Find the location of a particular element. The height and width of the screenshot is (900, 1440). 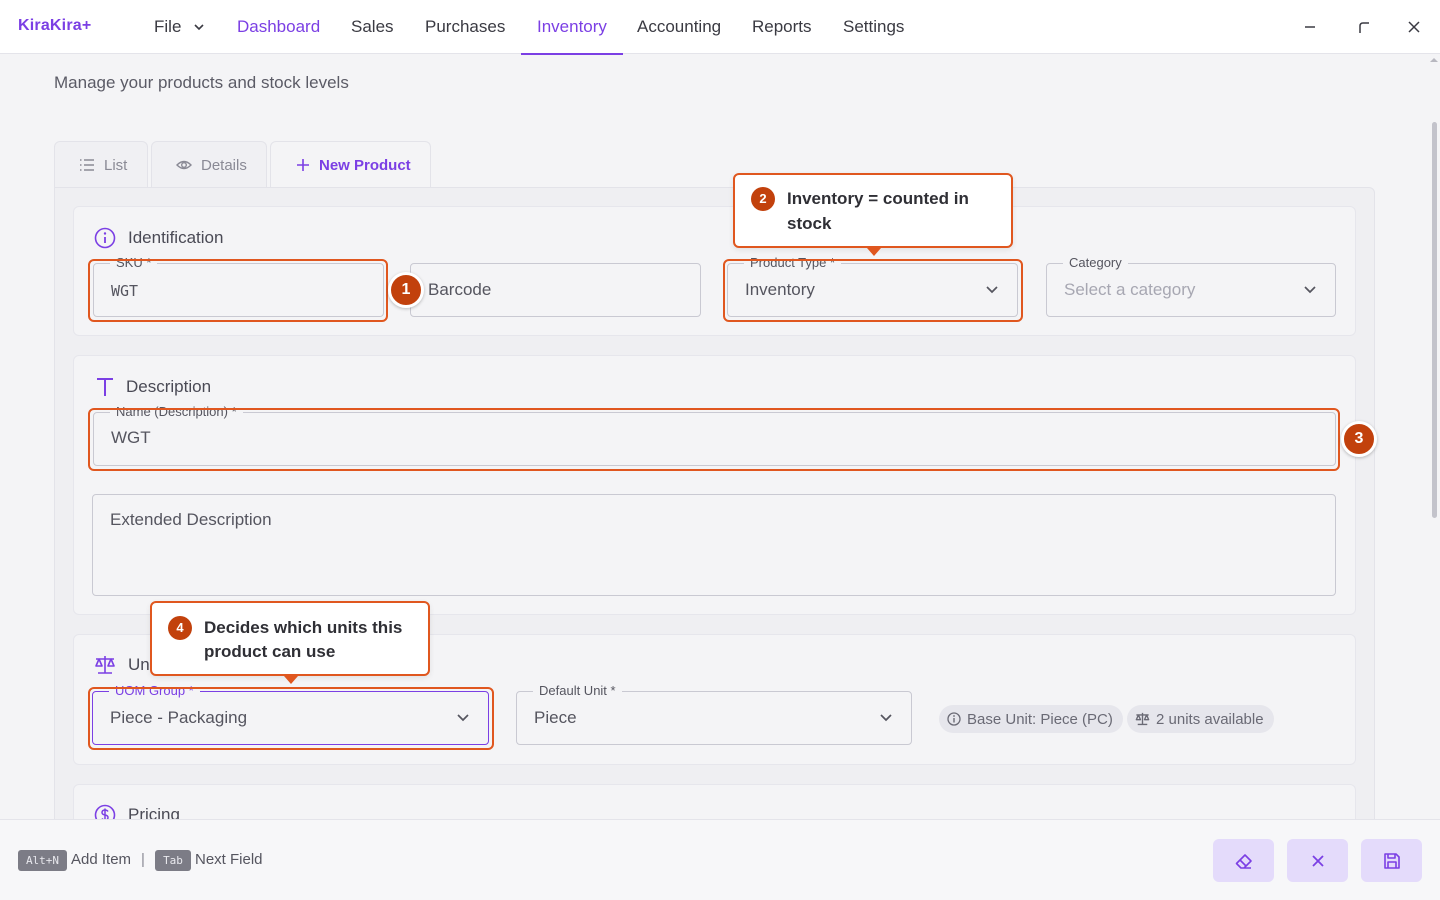

menu-purchases: Purchases is located at coordinates (465, 27).